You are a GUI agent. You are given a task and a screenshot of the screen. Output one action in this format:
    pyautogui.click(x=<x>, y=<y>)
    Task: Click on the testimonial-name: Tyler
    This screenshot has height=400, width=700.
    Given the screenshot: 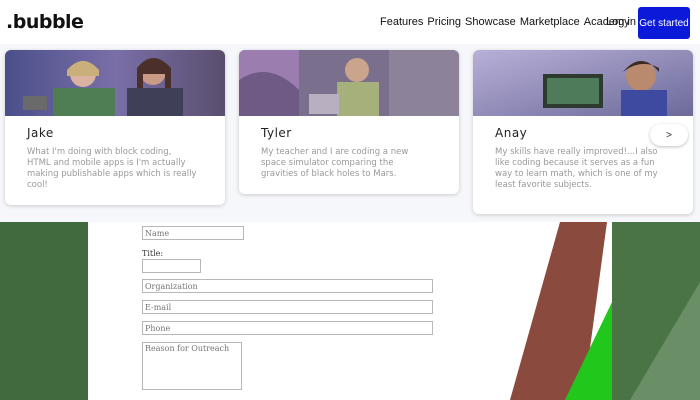 What is the action you would take?
    pyautogui.click(x=276, y=133)
    